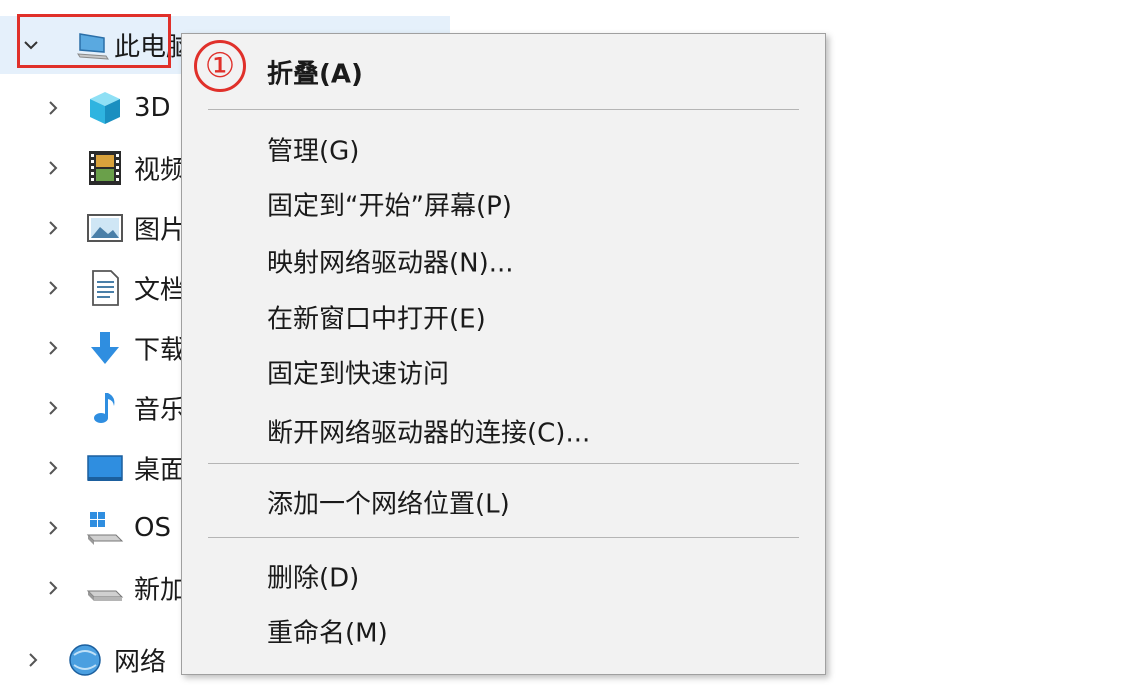  Describe the element at coordinates (160, 410) in the screenshot. I see `tree-item-label: 音乐` at that location.